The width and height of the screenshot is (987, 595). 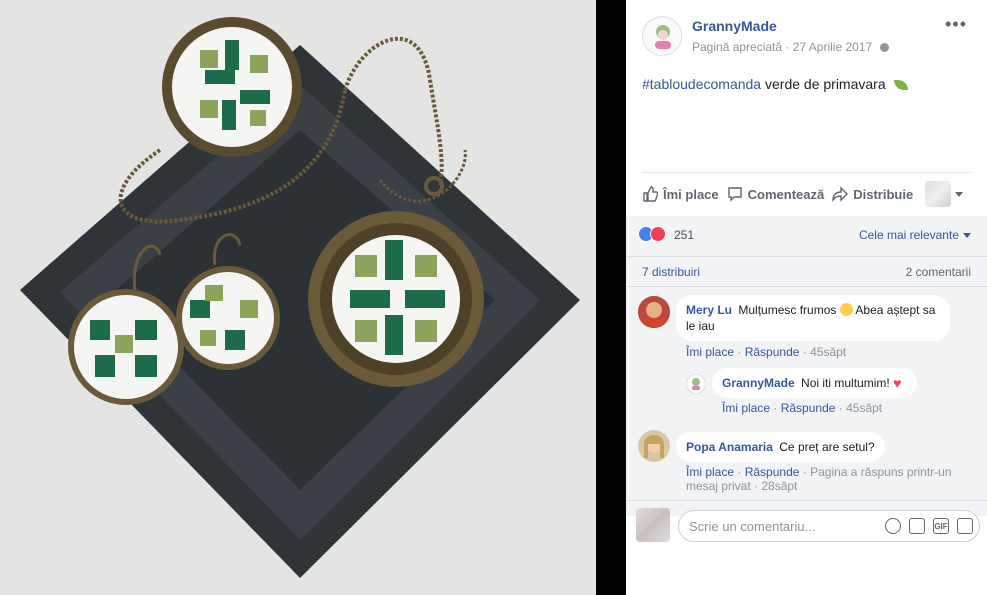 What do you see at coordinates (786, 194) in the screenshot?
I see `comment-label: Comentează` at bounding box center [786, 194].